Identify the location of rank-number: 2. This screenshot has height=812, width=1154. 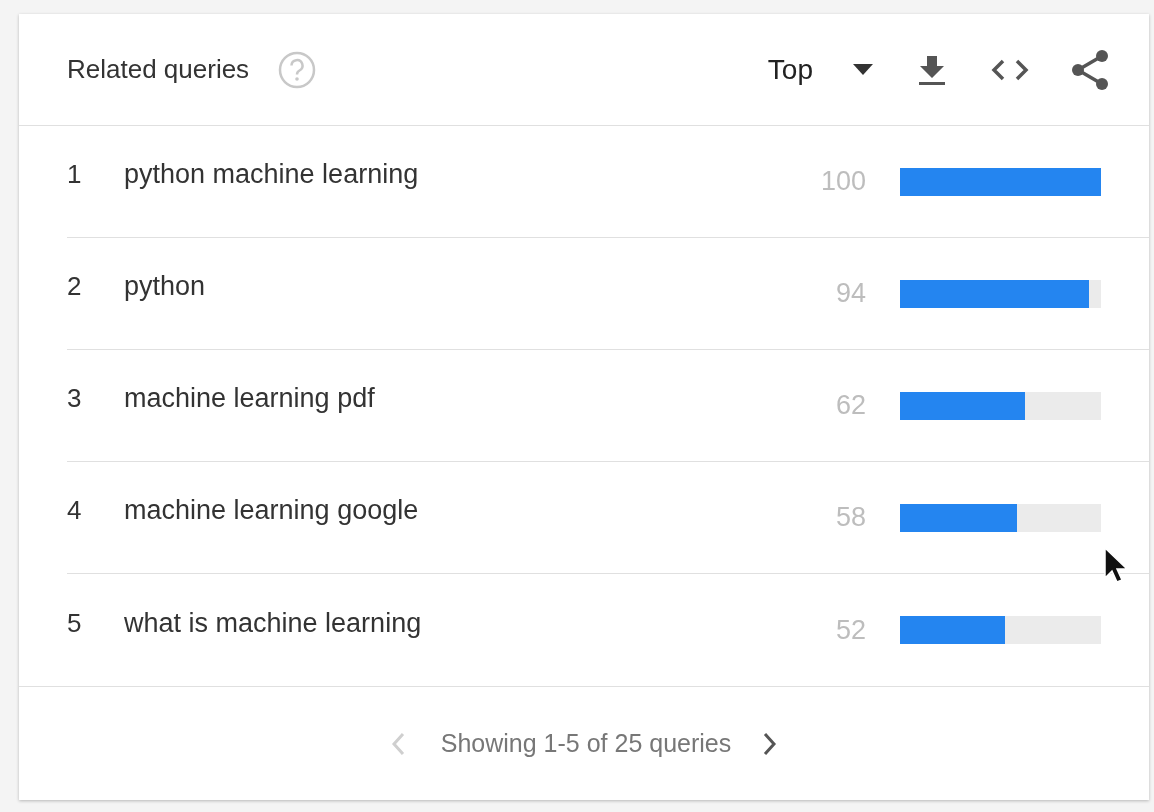
(75, 286).